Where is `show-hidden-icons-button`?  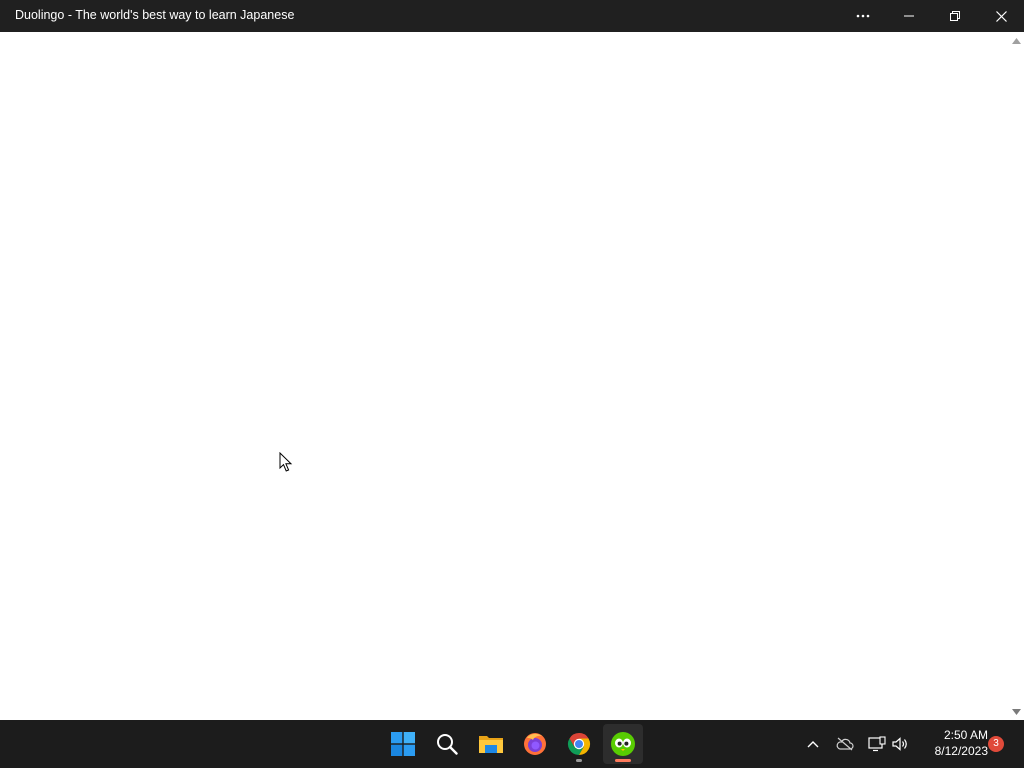
show-hidden-icons-button is located at coordinates (813, 744).